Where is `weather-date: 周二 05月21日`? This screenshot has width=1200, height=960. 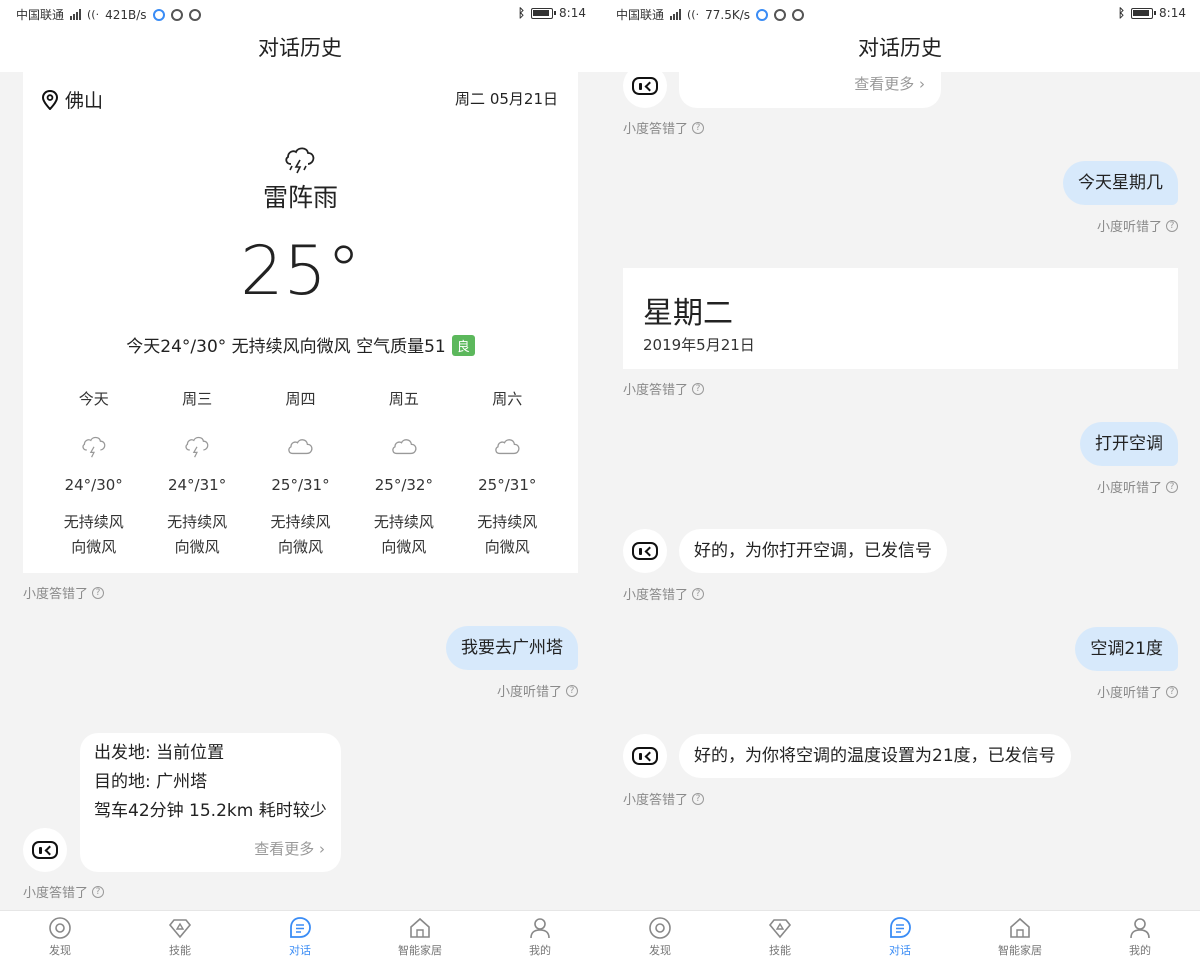
weather-date: 周二 05月21日 is located at coordinates (506, 99).